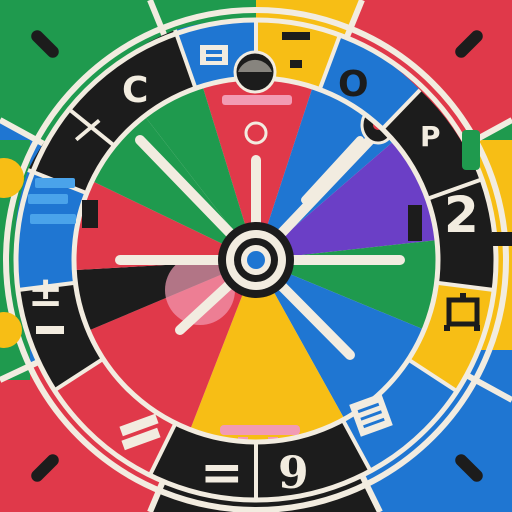 Image resolution: width=512 pixels, height=512 pixels. I want to click on label-top-p: P, so click(430, 136).